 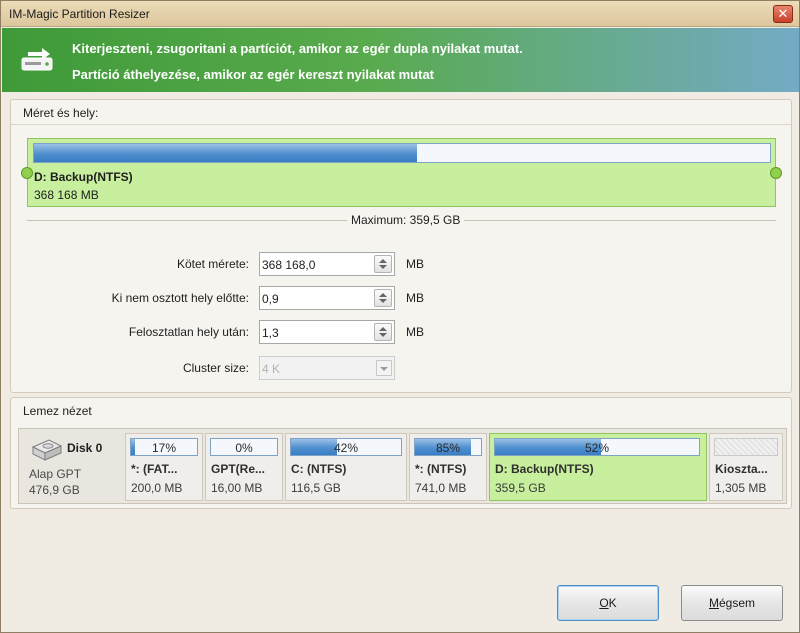 I want to click on partition-usage-track, so click(x=402, y=153).